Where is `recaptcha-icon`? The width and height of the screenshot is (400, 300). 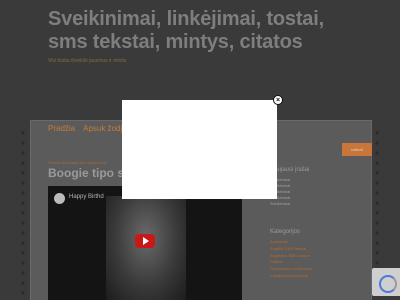 recaptcha-icon is located at coordinates (386, 282).